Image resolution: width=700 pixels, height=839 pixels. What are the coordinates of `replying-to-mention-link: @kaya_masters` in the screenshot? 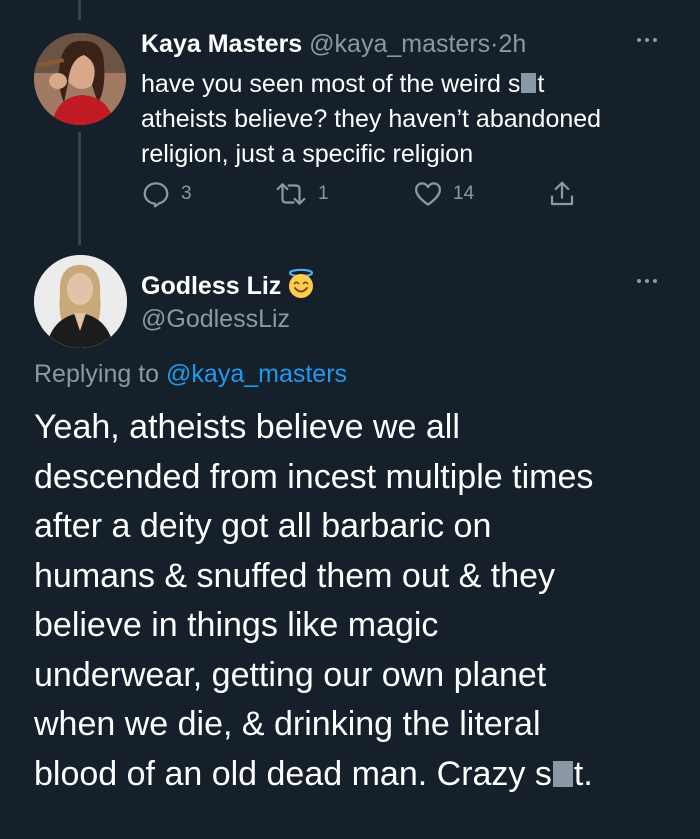 It's located at (256, 374).